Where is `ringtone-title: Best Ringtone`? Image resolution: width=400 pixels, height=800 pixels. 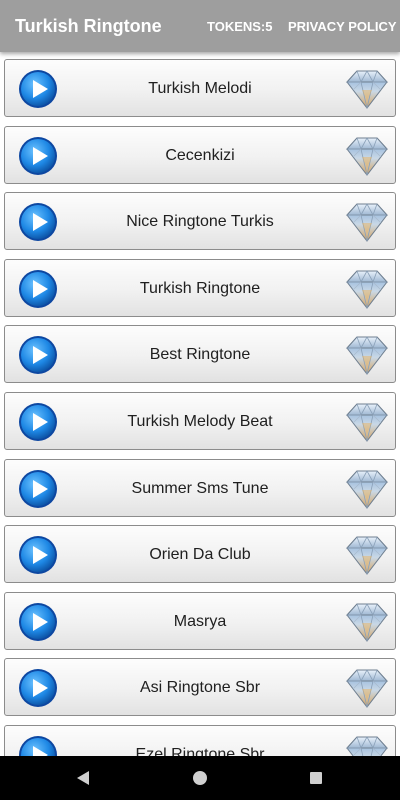 ringtone-title: Best Ringtone is located at coordinates (200, 355).